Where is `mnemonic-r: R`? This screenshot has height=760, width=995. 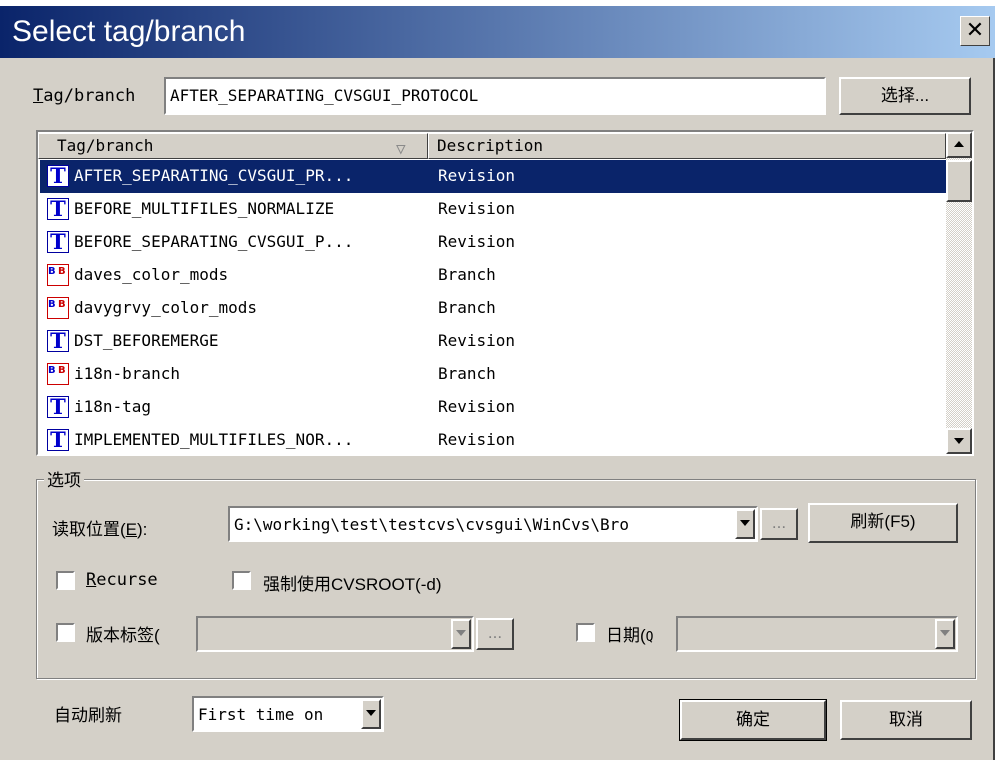
mnemonic-r: R is located at coordinates (91, 580).